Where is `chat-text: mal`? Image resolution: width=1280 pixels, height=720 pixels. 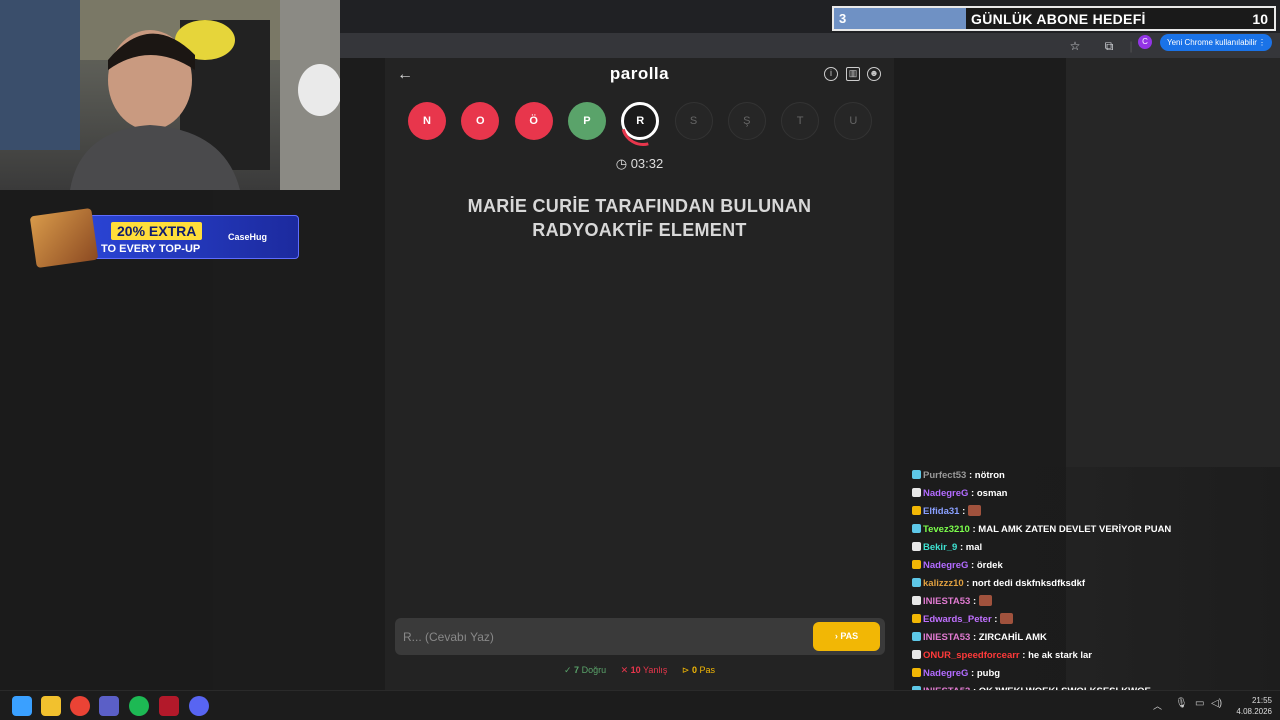
chat-text: mal is located at coordinates (974, 547).